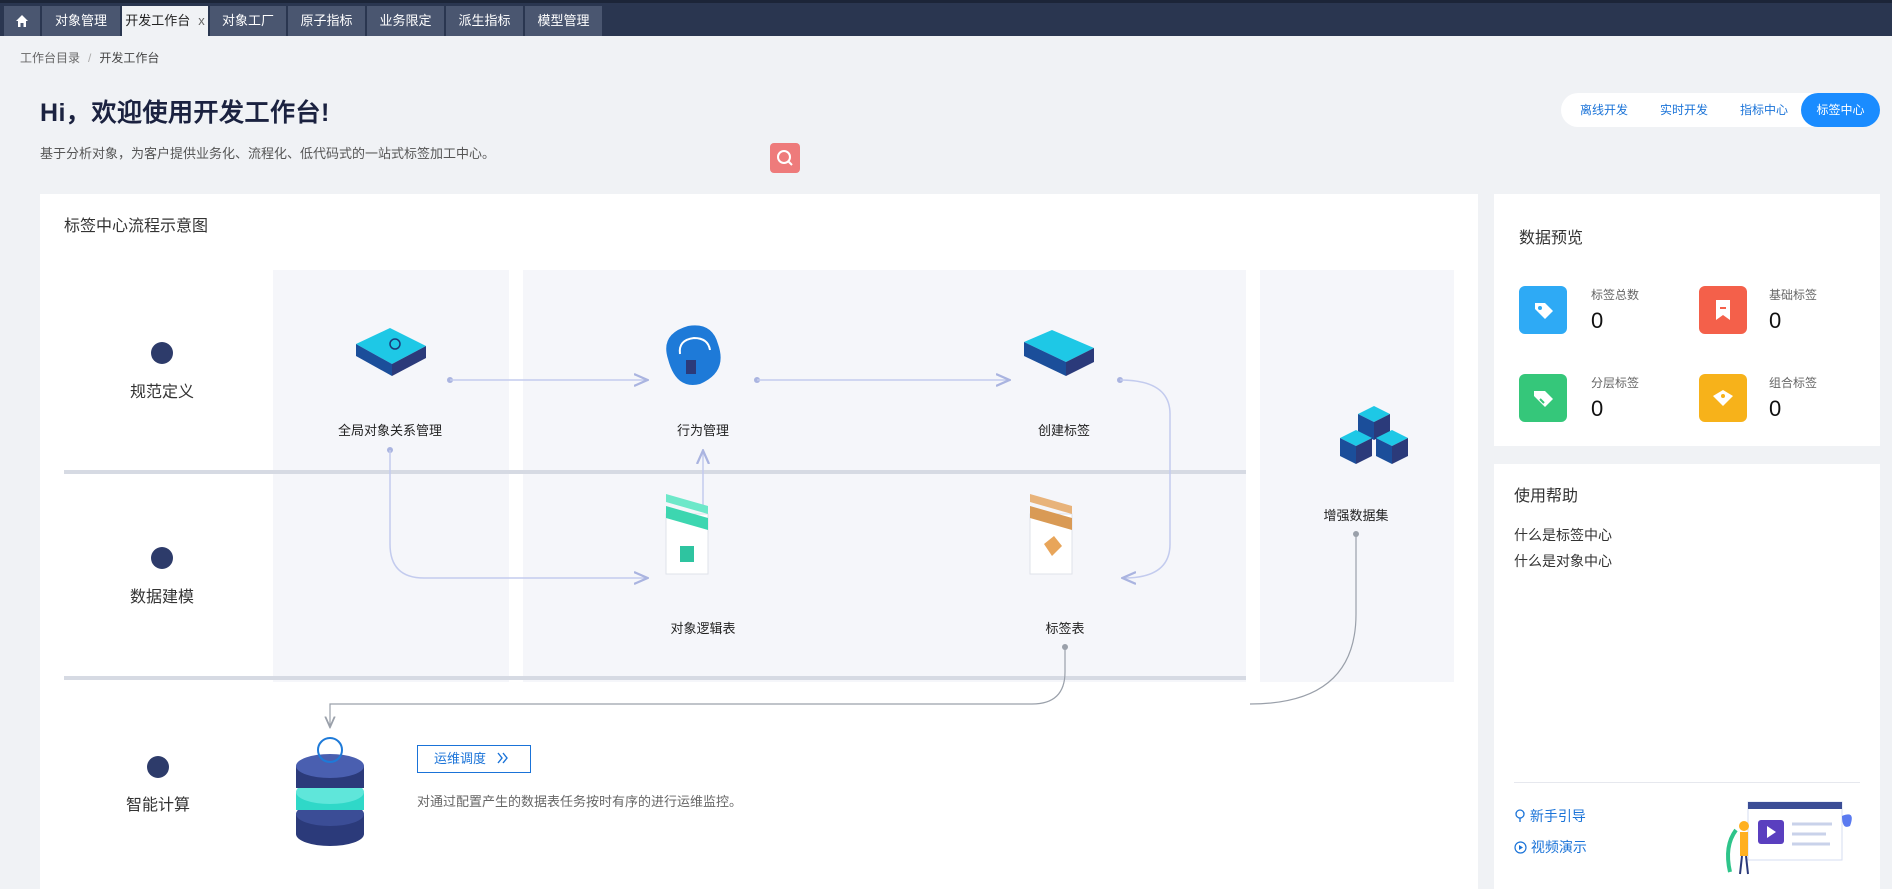 The image size is (1892, 889). Describe the element at coordinates (1793, 295) in the screenshot. I see `stat-label-basic: 基础标签` at that location.